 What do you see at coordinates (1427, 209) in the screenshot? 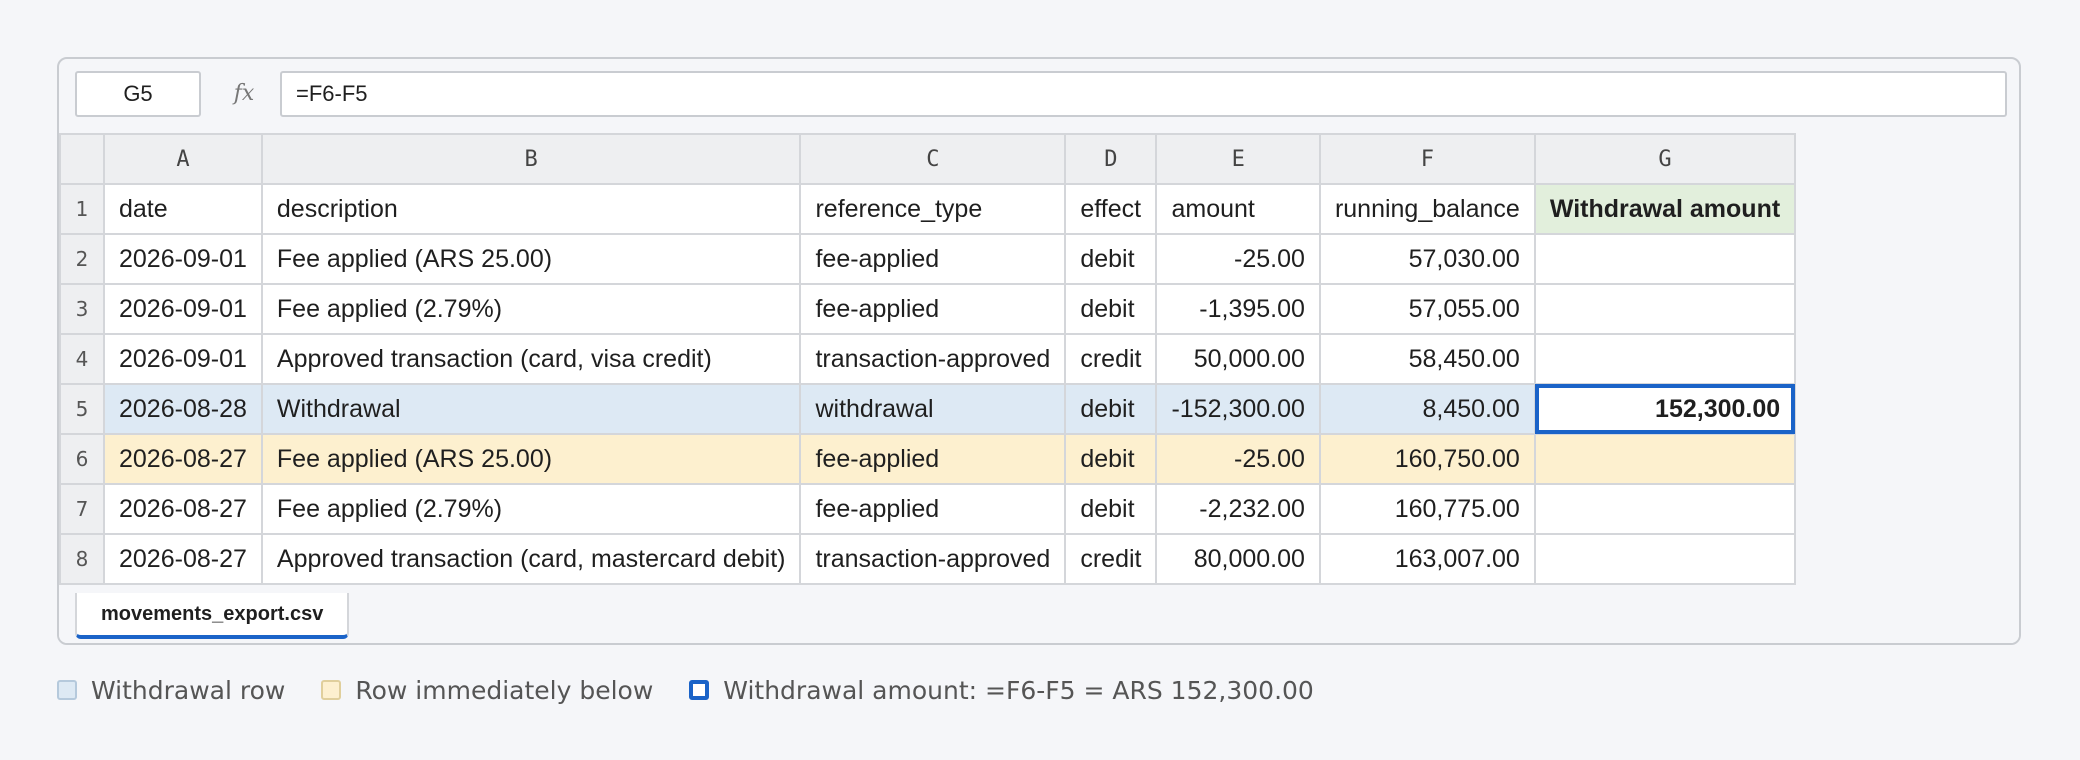
I see `cell-f1: running_balance` at bounding box center [1427, 209].